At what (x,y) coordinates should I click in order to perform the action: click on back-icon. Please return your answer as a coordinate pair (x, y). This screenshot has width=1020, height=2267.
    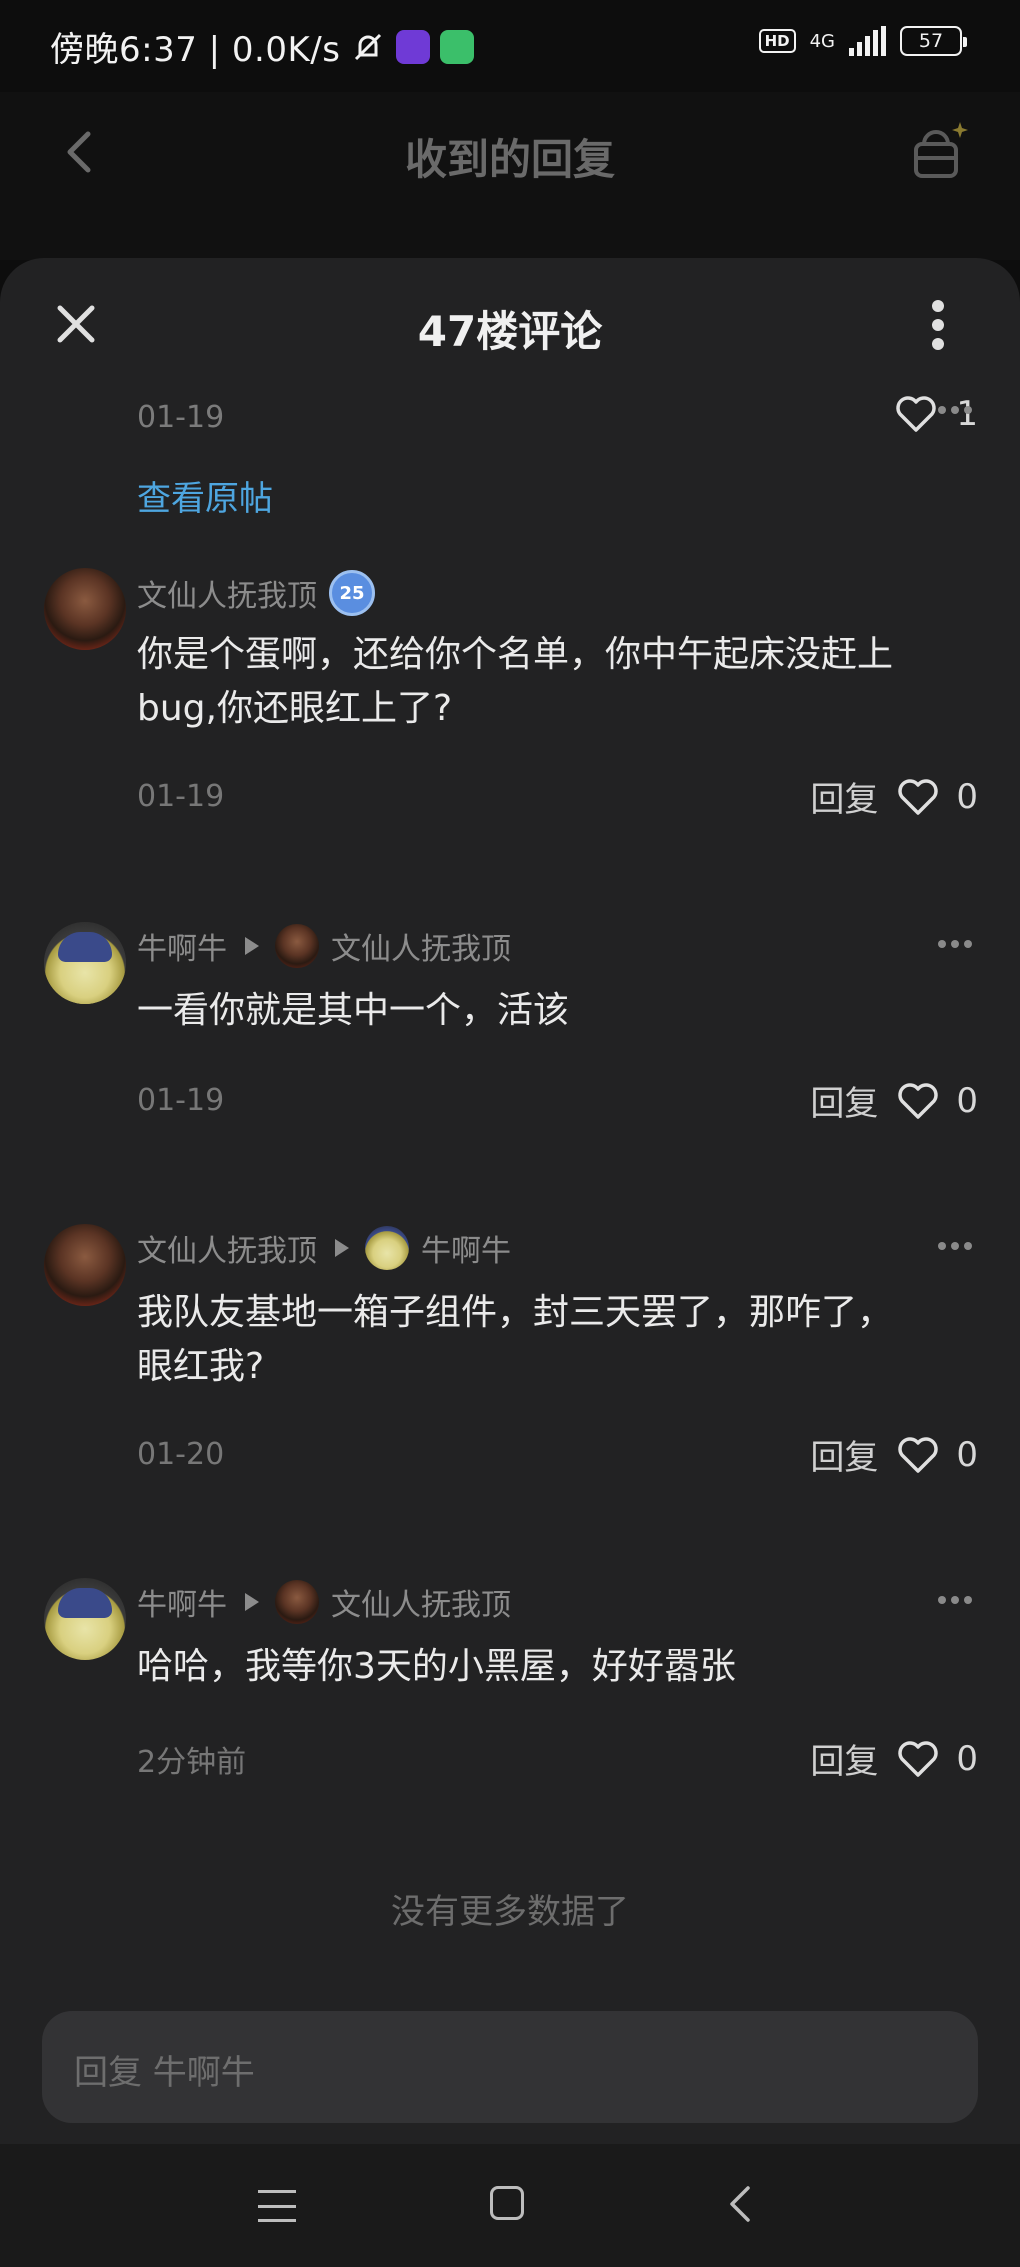
    Looking at the image, I should click on (739, 2204).